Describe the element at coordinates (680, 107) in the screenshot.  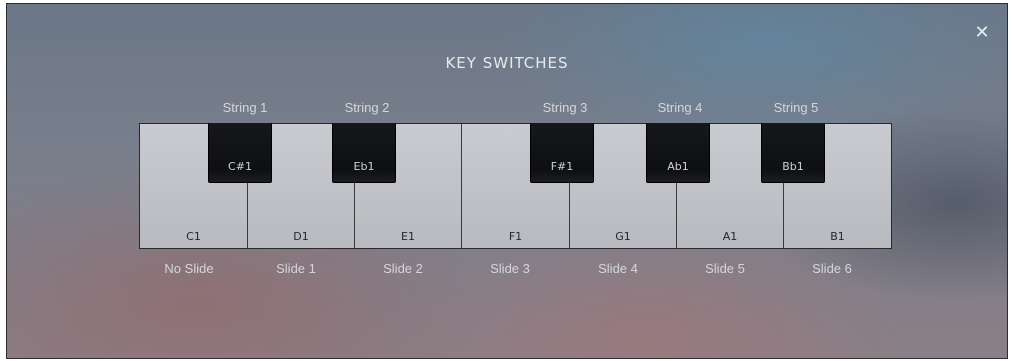
I see `string-label-4: String 4` at that location.